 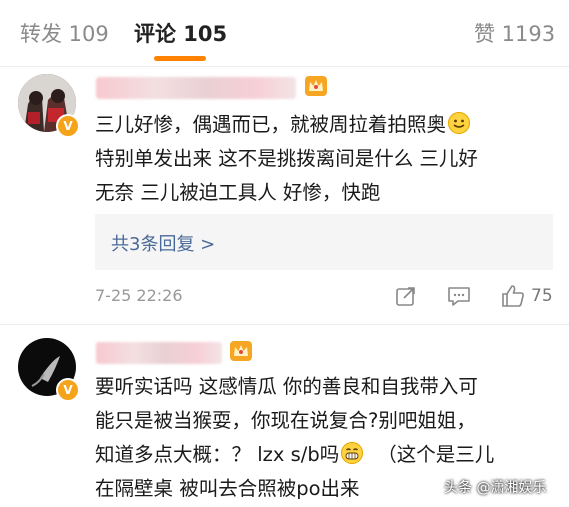 I want to click on tab-repost: 转发 109, so click(x=64, y=33).